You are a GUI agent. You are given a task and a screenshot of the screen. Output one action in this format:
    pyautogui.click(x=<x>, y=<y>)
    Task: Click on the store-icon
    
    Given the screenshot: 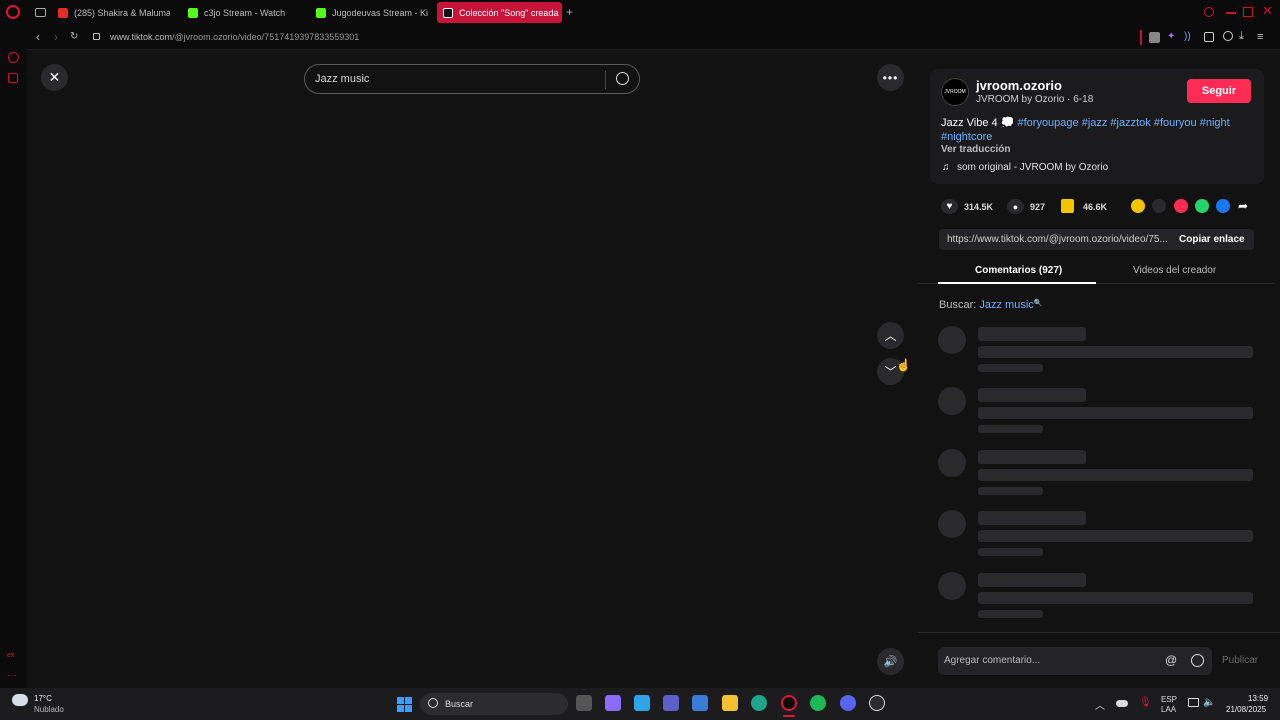 What is the action you would take?
    pyautogui.click(x=700, y=703)
    